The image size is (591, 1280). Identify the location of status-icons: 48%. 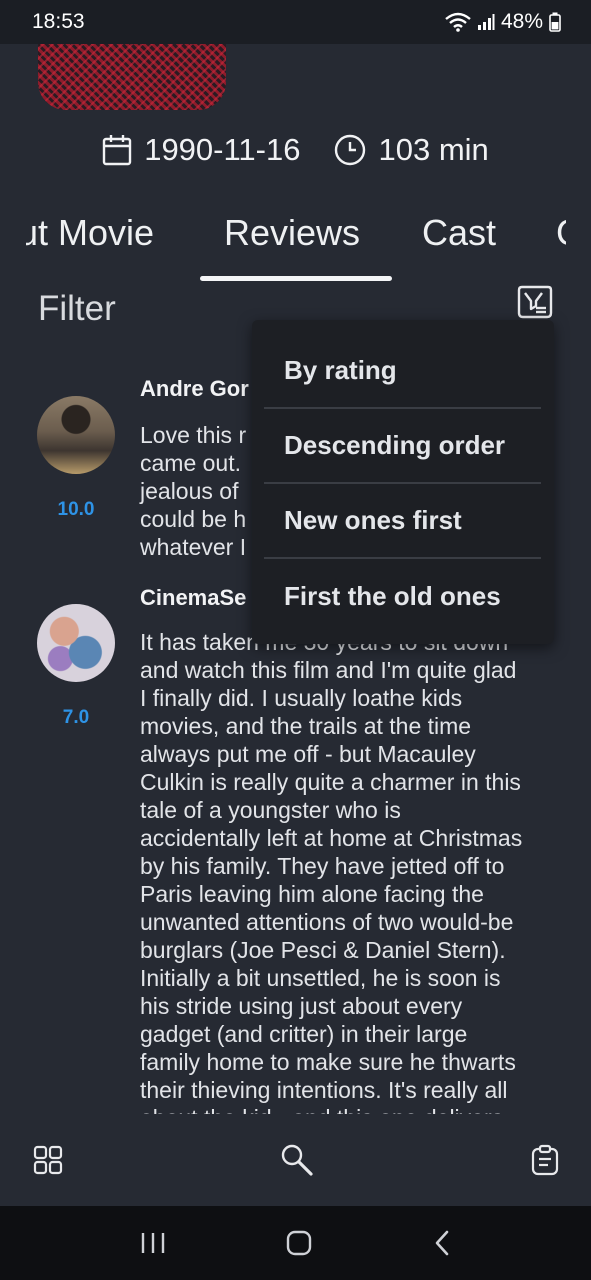
(503, 22).